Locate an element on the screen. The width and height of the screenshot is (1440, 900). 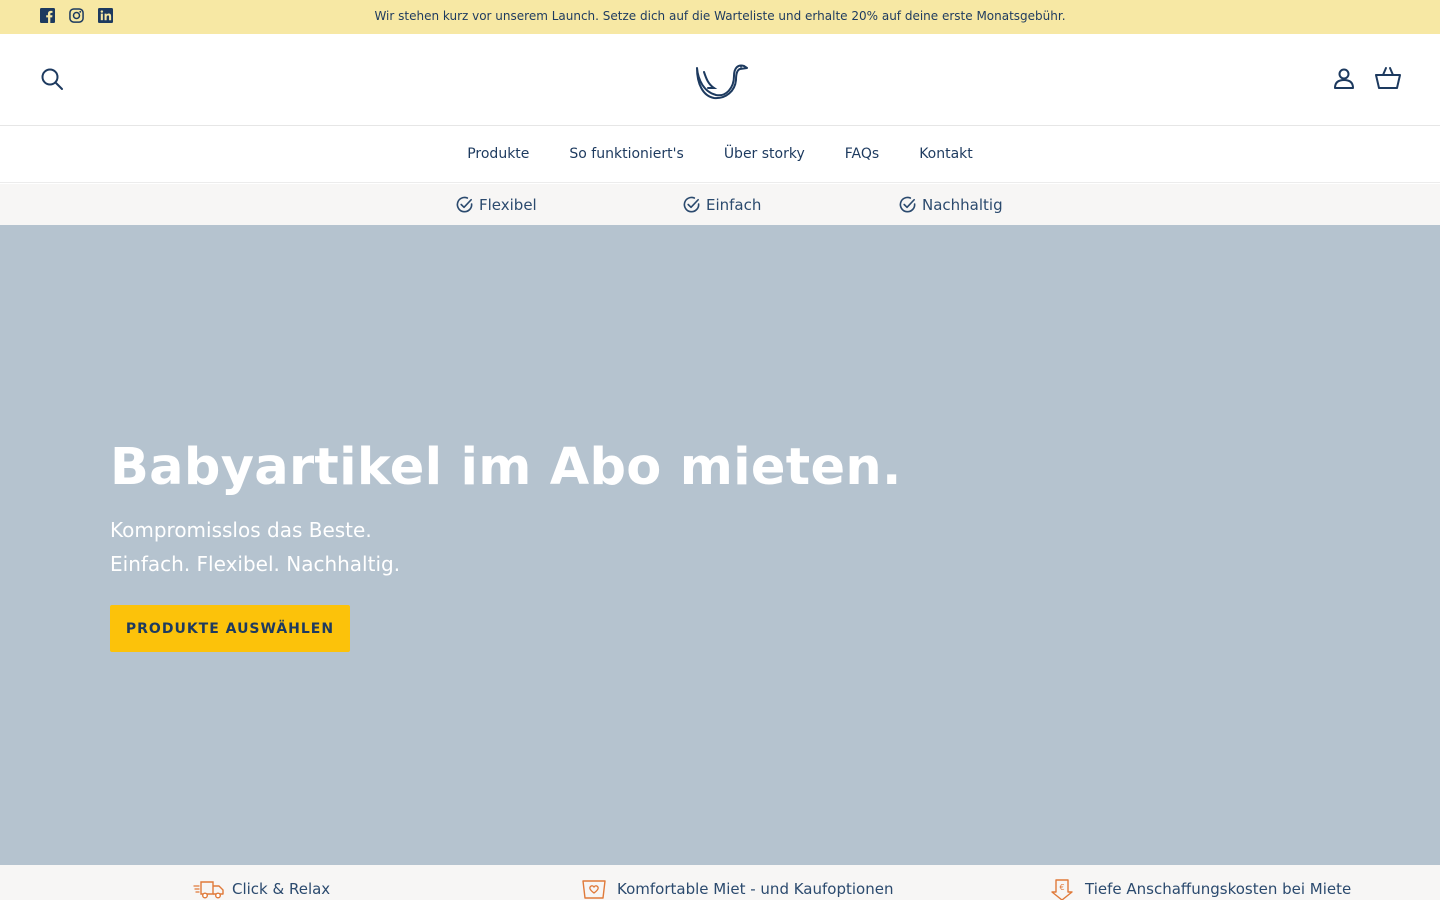
site-header is located at coordinates (720, 80).